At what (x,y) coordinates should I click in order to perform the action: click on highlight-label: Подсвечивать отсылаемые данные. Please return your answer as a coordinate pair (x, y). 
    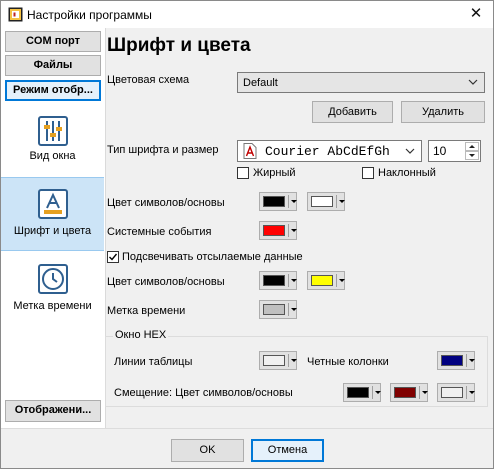
    Looking at the image, I should click on (212, 257).